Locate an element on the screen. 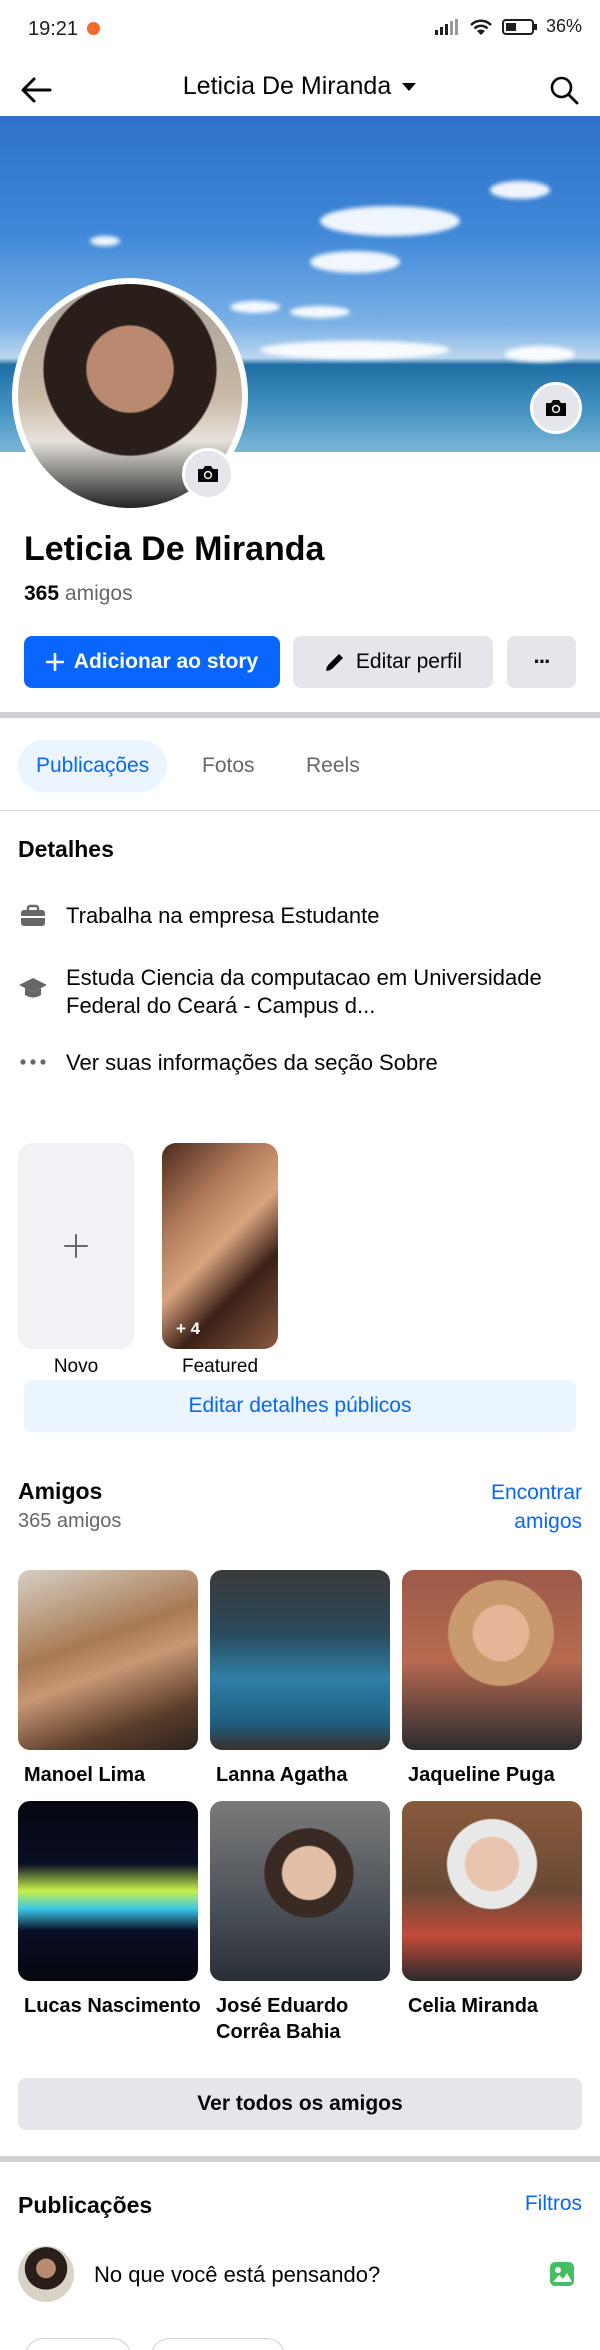  top-app-bar: Leticia De Miranda is located at coordinates (300, 88).